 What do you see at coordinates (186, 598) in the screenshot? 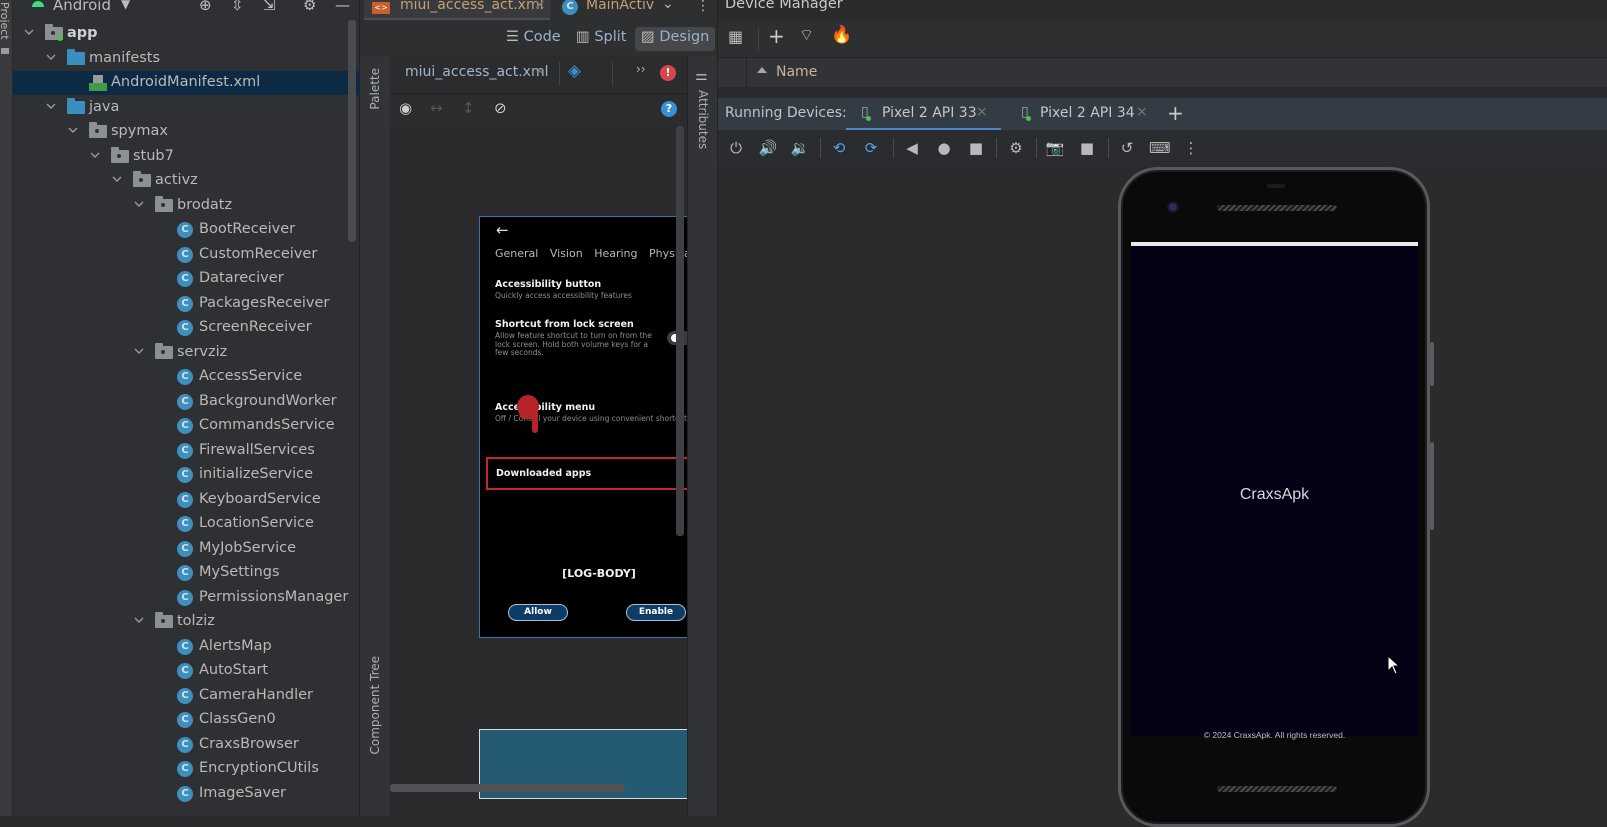
I see `tree-item-permissionsmanager: C PermissionsManager` at bounding box center [186, 598].